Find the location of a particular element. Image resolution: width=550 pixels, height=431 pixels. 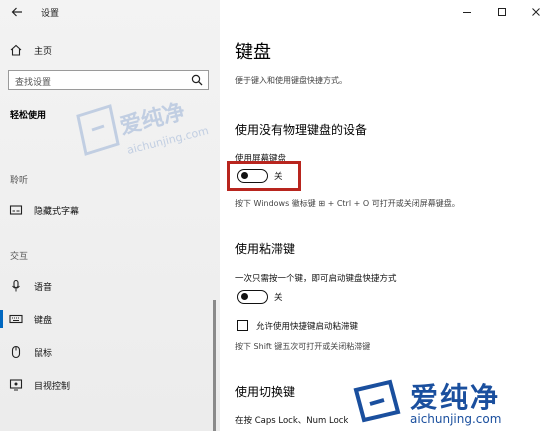

sticky-hint: 按下 Shift 键五次可打开或关闭粘滞键 is located at coordinates (303, 346).